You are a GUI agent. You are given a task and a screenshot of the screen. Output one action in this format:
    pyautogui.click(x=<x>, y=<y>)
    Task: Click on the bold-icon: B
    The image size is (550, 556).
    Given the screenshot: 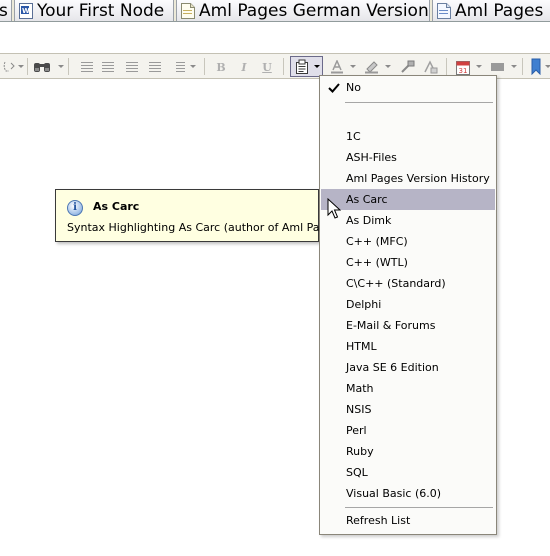 What is the action you would take?
    pyautogui.click(x=221, y=67)
    